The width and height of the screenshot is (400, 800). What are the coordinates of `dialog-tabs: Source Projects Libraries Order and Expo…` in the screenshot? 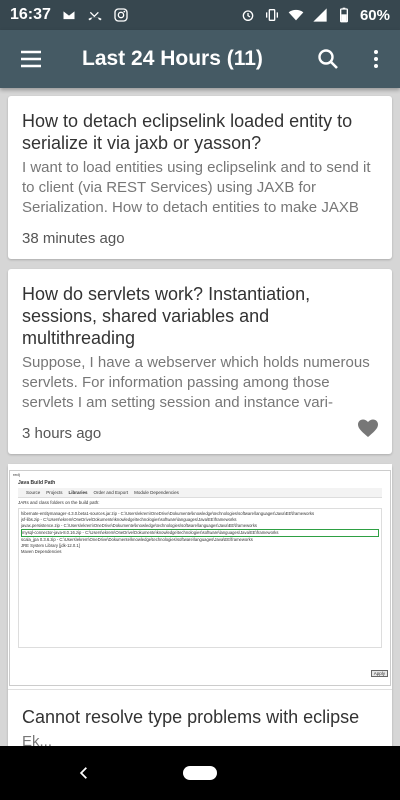 It's located at (200, 493).